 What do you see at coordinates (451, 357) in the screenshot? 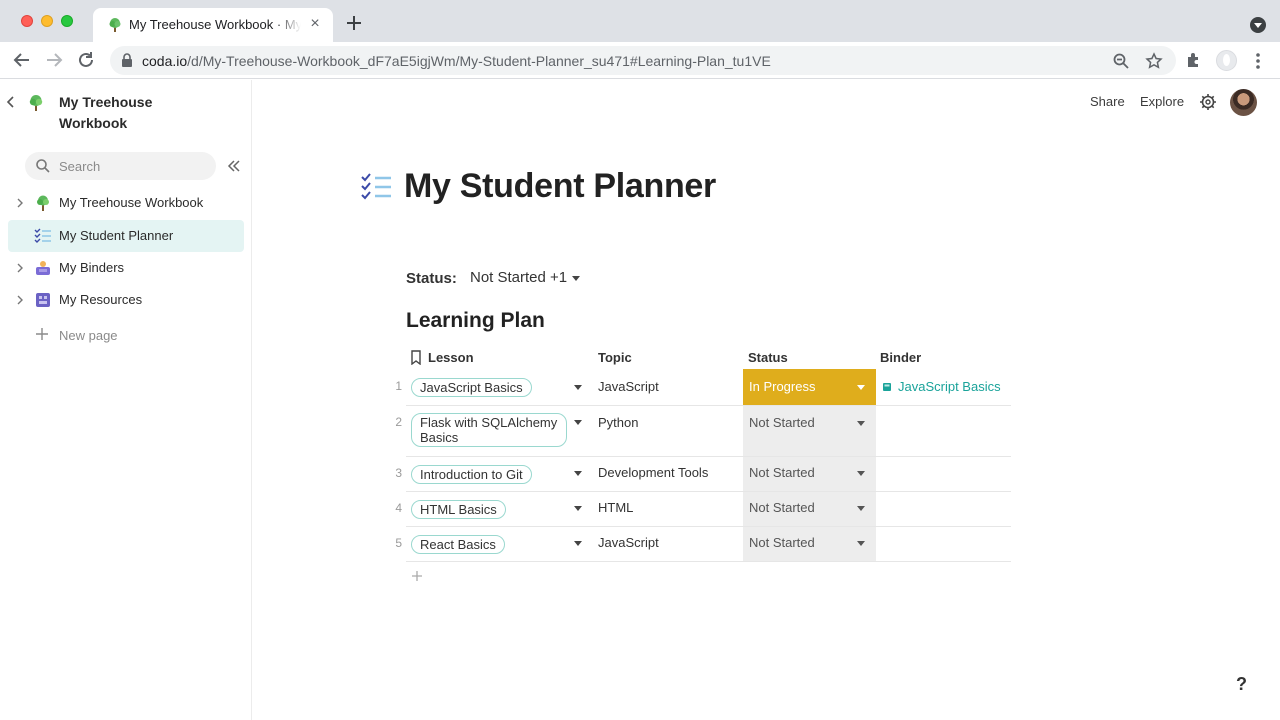
I see `column-header-lesson: Lesson` at bounding box center [451, 357].